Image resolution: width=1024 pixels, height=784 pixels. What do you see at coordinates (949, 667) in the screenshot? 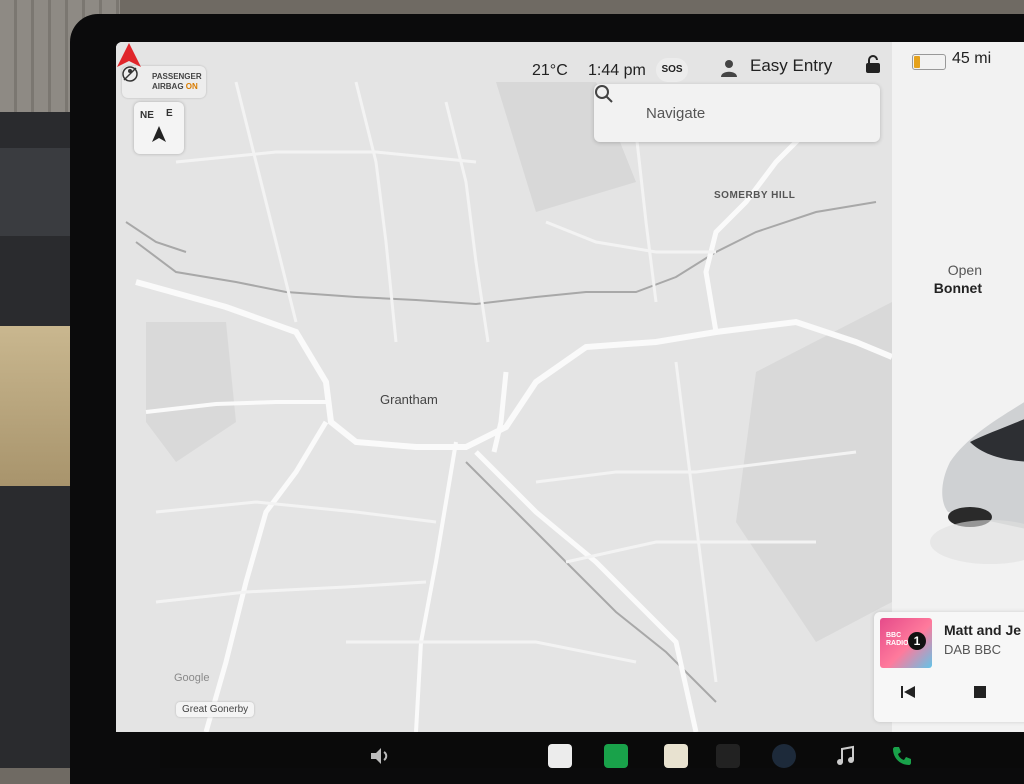
I see `media-player: BBC RADIO 1 Matt and Je DAB BBC` at bounding box center [949, 667].